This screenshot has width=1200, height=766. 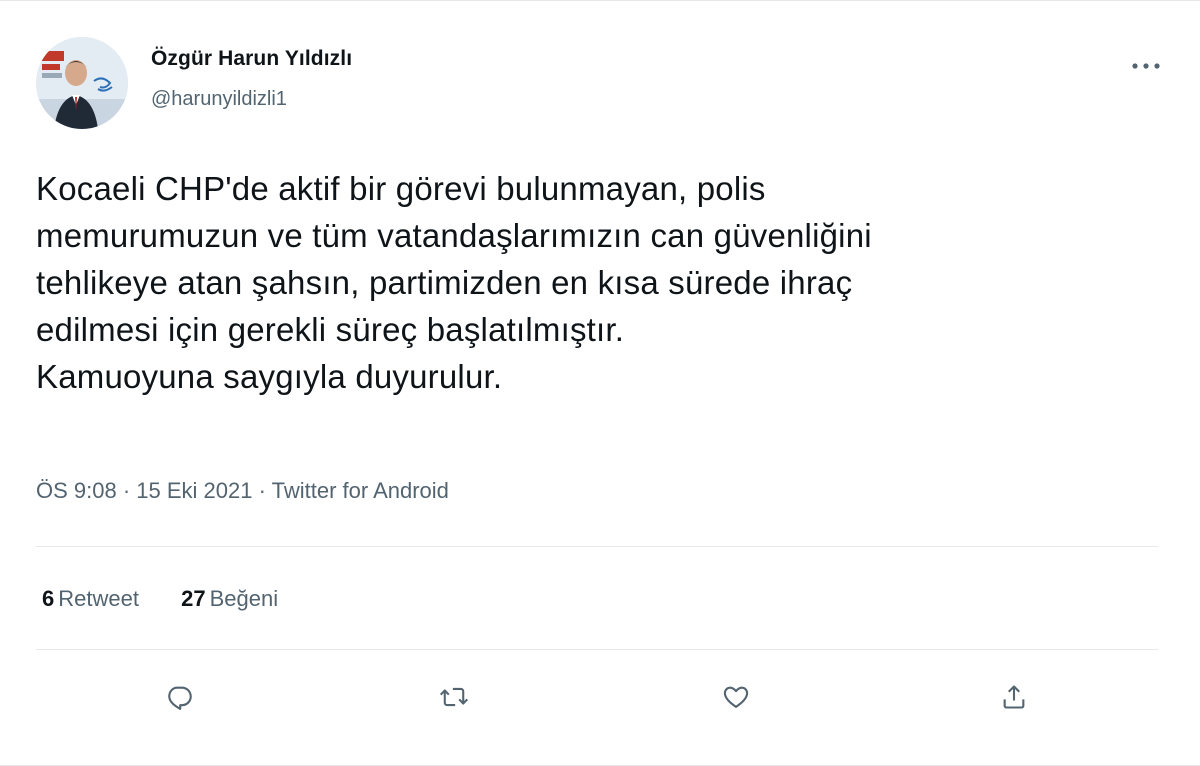 What do you see at coordinates (244, 598) in the screenshot?
I see `like-label: Beğeni` at bounding box center [244, 598].